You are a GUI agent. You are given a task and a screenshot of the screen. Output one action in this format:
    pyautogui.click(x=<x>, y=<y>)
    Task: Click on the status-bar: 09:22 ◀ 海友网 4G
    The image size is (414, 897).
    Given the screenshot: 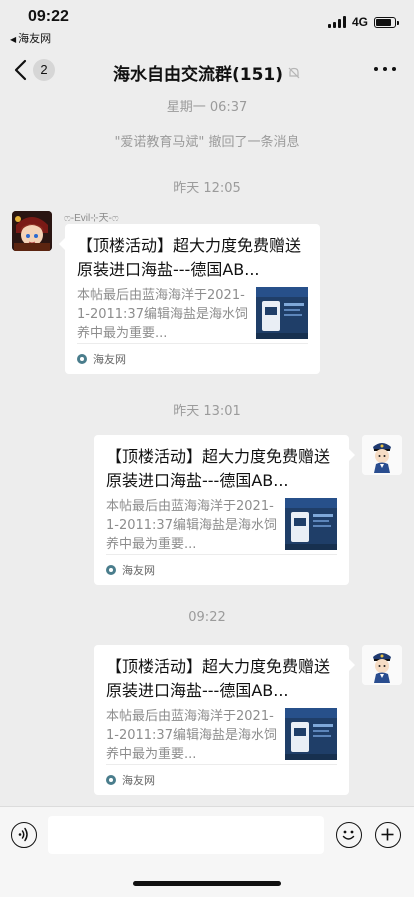 What is the action you would take?
    pyautogui.click(x=207, y=23)
    